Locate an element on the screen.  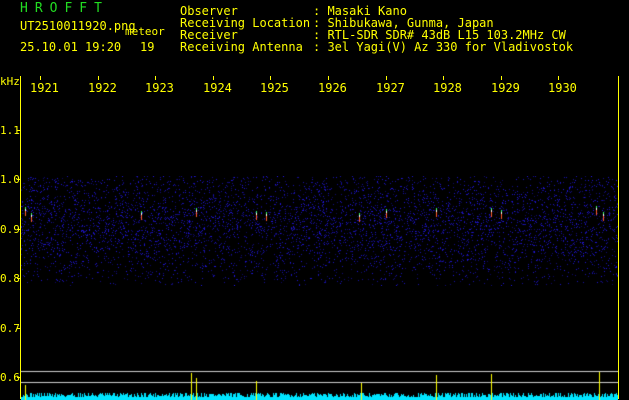
x-tick-label: 1921 is located at coordinates (44, 88).